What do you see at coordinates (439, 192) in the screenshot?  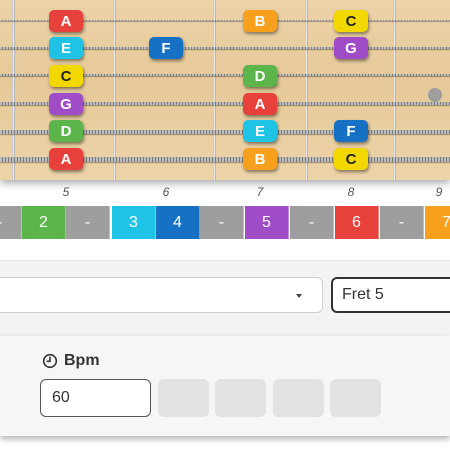 I see `fret-number: 9` at bounding box center [439, 192].